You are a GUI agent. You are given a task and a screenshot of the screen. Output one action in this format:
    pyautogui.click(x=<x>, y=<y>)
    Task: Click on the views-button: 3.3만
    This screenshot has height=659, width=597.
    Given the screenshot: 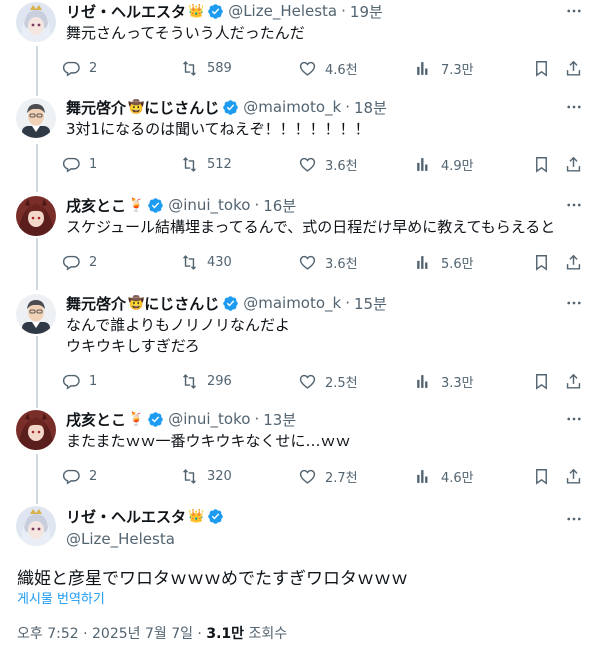 What is the action you would take?
    pyautogui.click(x=444, y=381)
    